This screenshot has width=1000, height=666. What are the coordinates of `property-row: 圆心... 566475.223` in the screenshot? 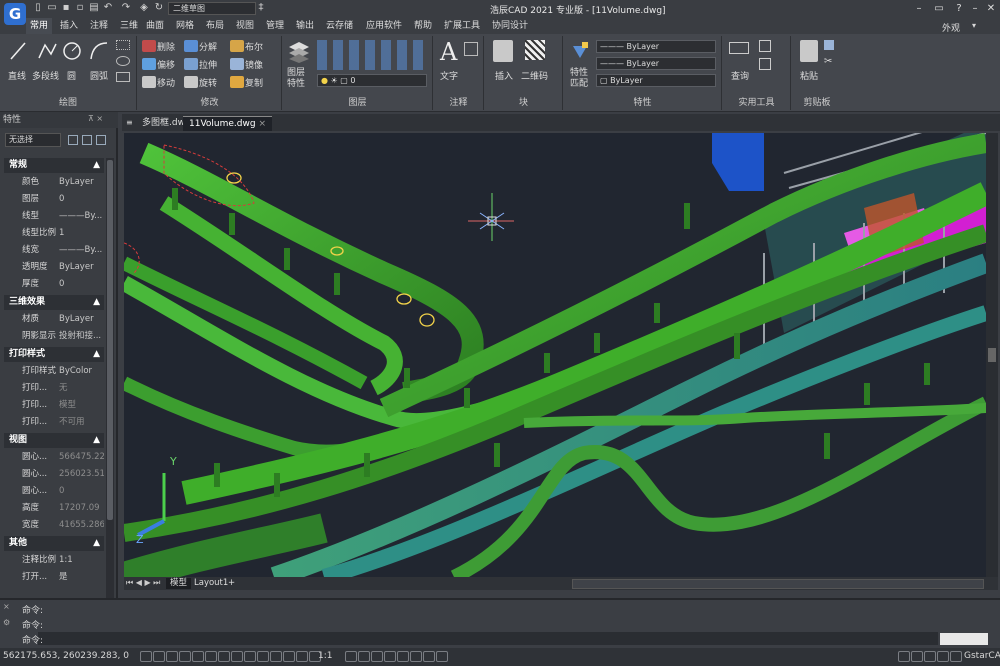 It's located at (54, 457).